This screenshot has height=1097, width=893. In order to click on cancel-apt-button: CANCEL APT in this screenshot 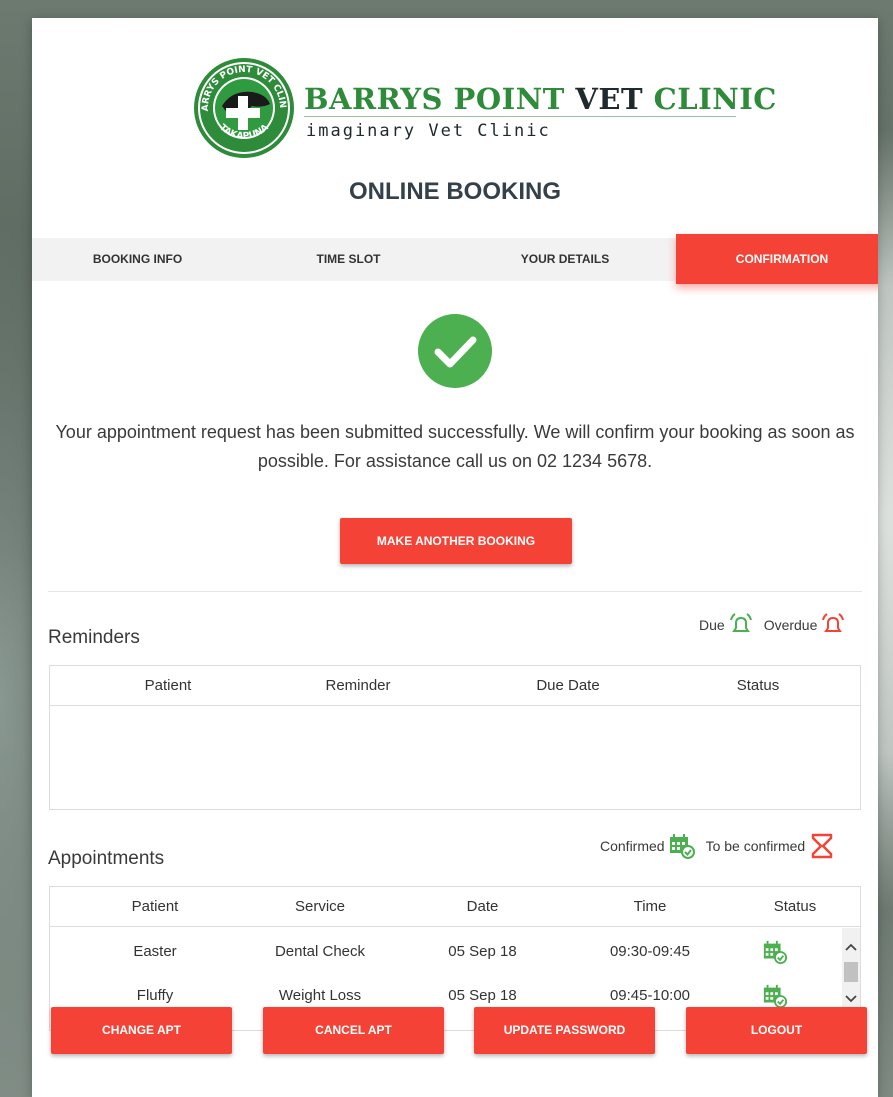, I will do `click(353, 1030)`.